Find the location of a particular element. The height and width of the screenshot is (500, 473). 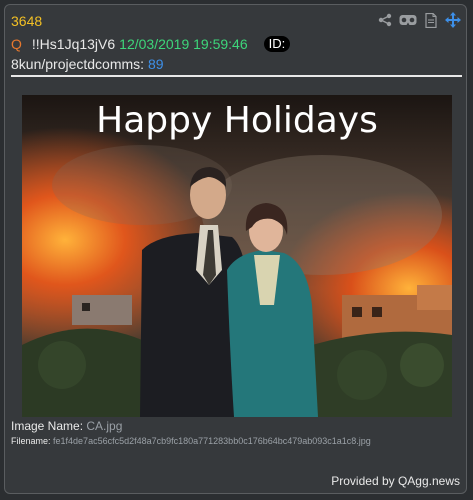

post-number: 3648 is located at coordinates (27, 21).